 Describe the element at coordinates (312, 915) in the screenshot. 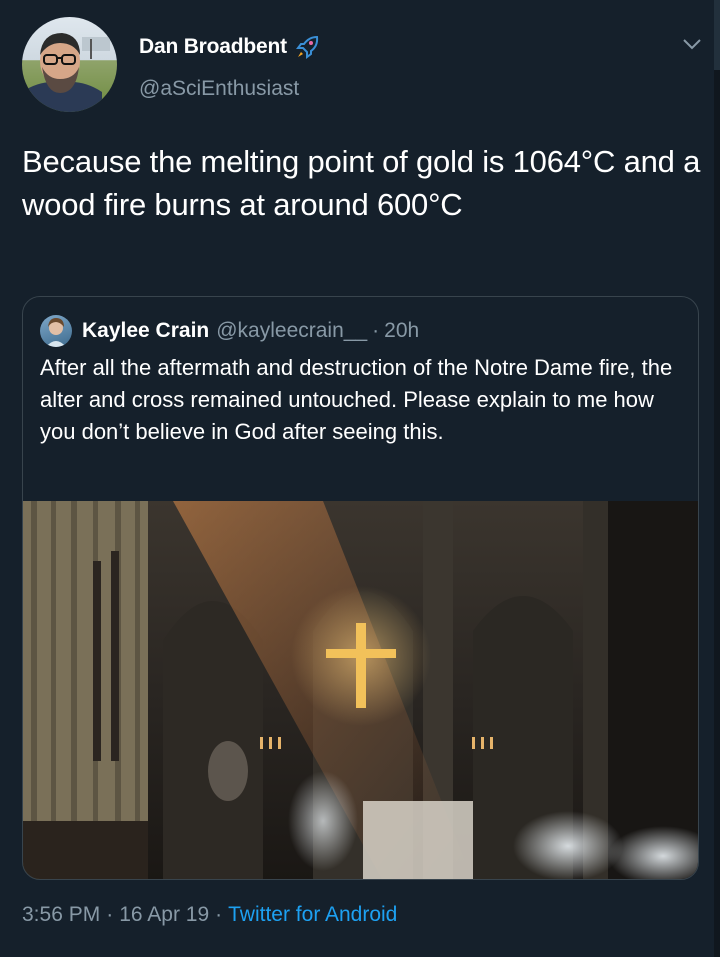

I see `tweet-source-link: Twitter for Android` at that location.